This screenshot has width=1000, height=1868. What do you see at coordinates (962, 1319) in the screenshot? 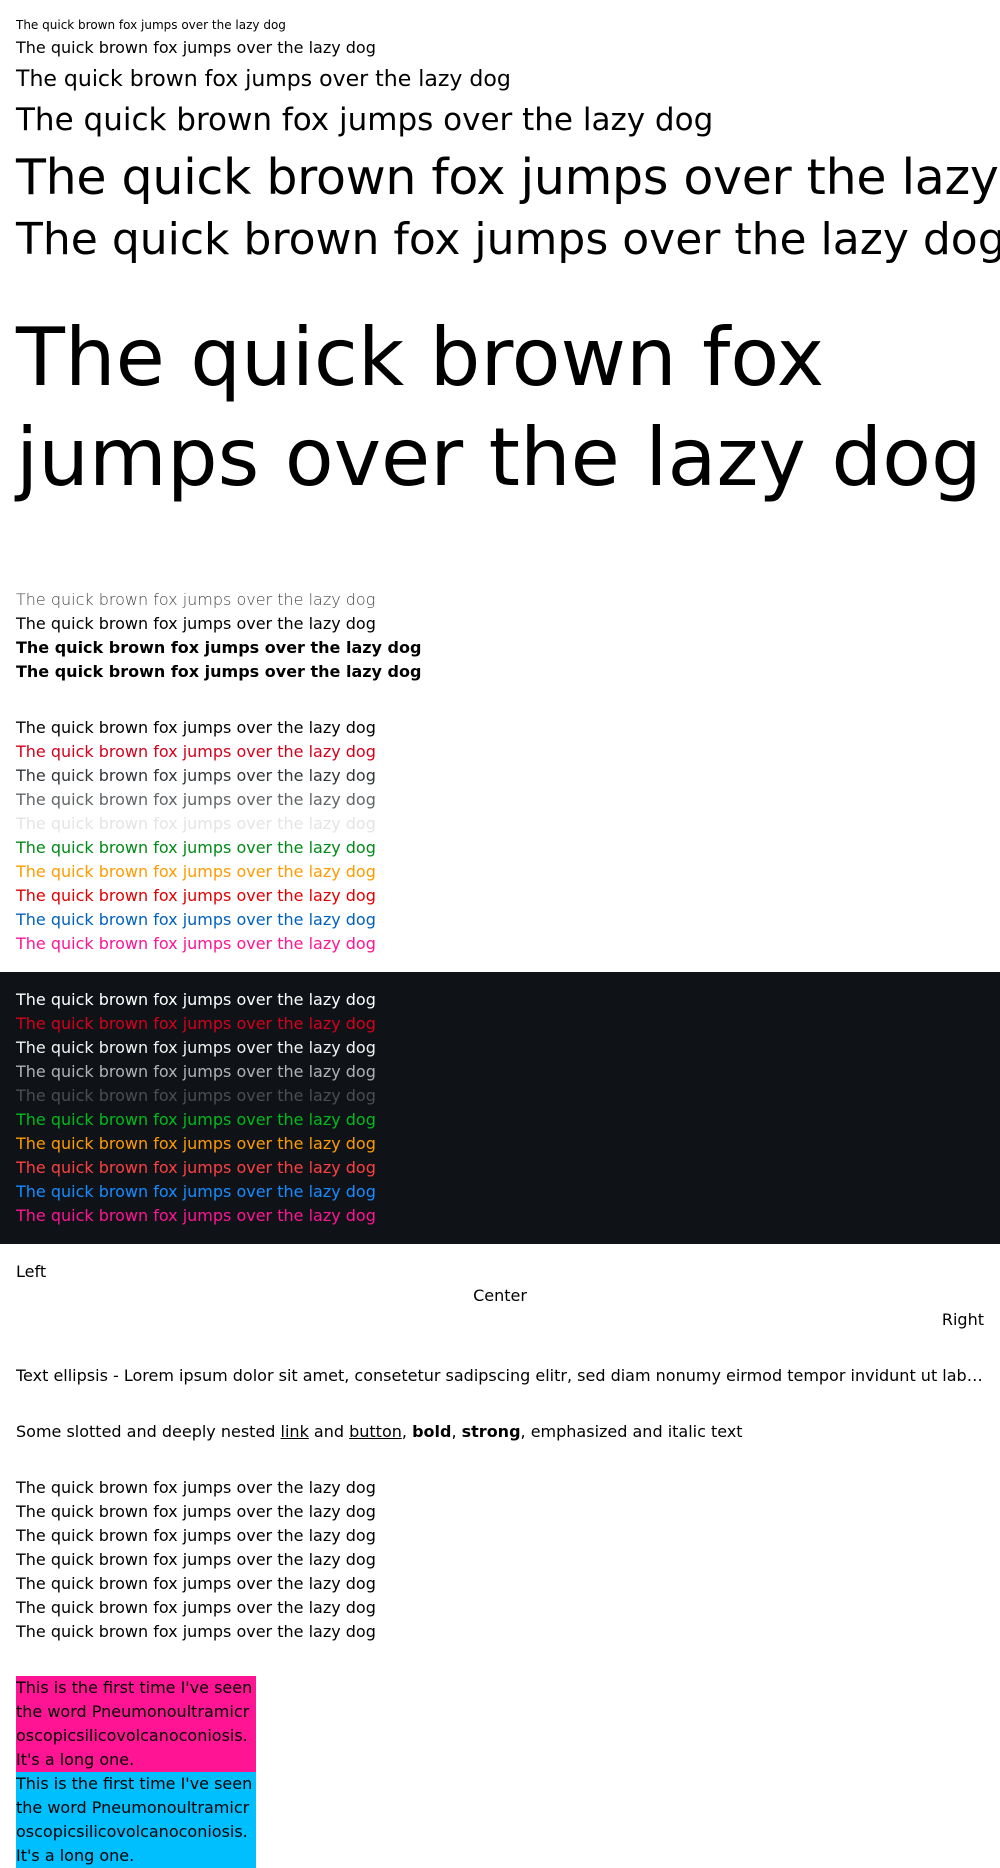
I see `text-align-right: Right` at bounding box center [962, 1319].